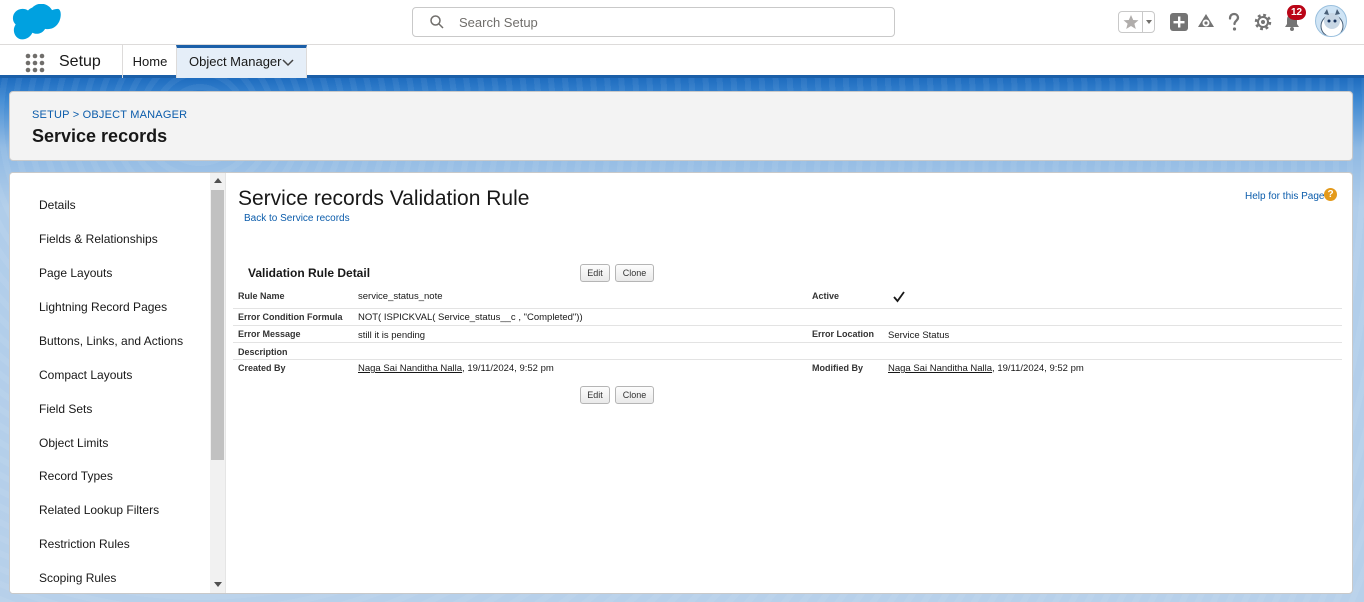  Describe the element at coordinates (843, 334) in the screenshot. I see `error-location-label: Error Location` at that location.